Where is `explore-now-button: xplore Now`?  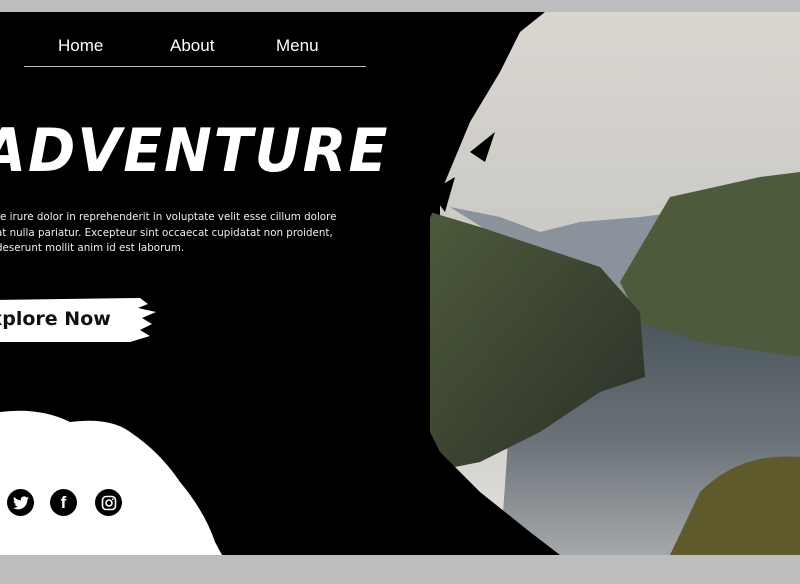 explore-now-button: xplore Now is located at coordinates (80, 320).